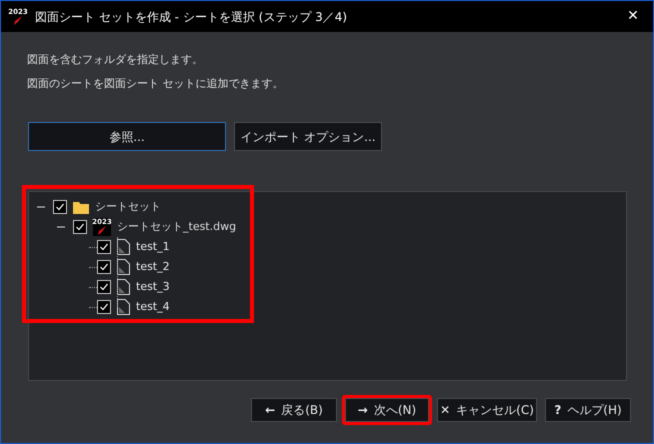 Image resolution: width=654 pixels, height=444 pixels. I want to click on arrow-icon: →, so click(363, 410).